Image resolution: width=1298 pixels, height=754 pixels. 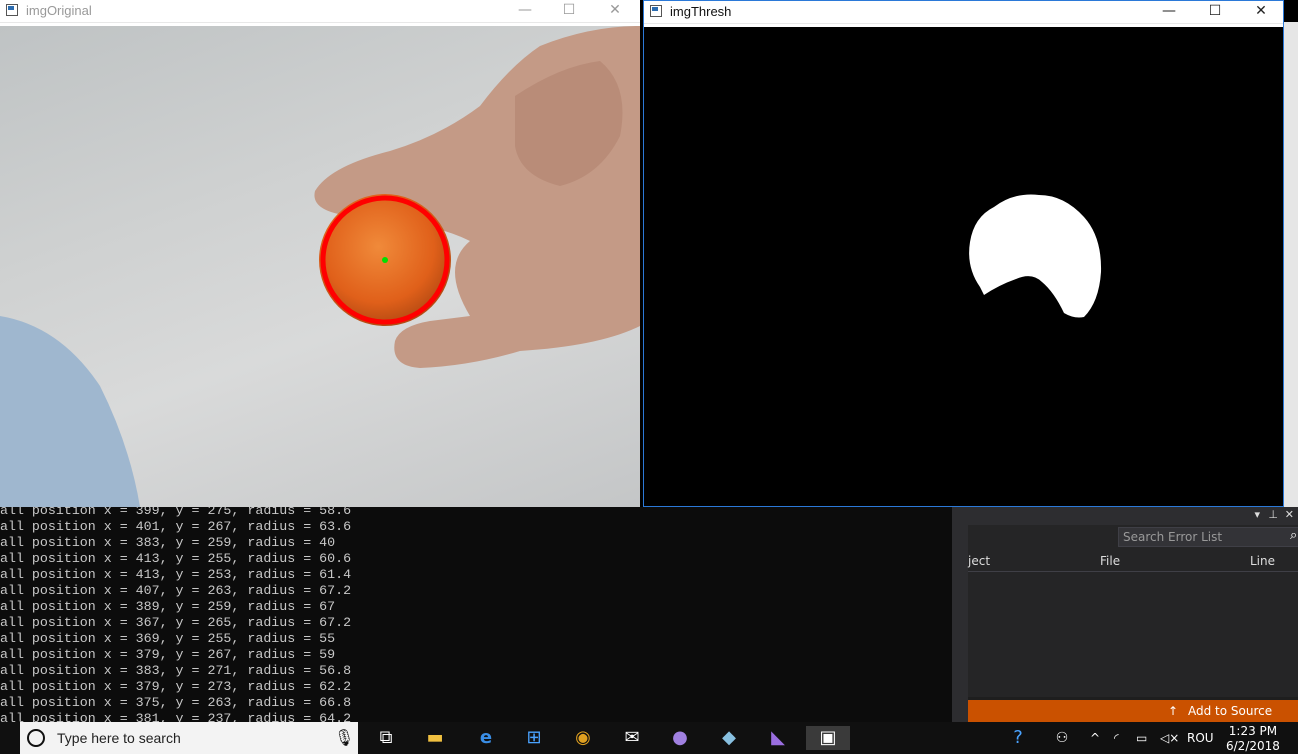 I want to click on img-original-title: imgOriginal, so click(x=59, y=10).